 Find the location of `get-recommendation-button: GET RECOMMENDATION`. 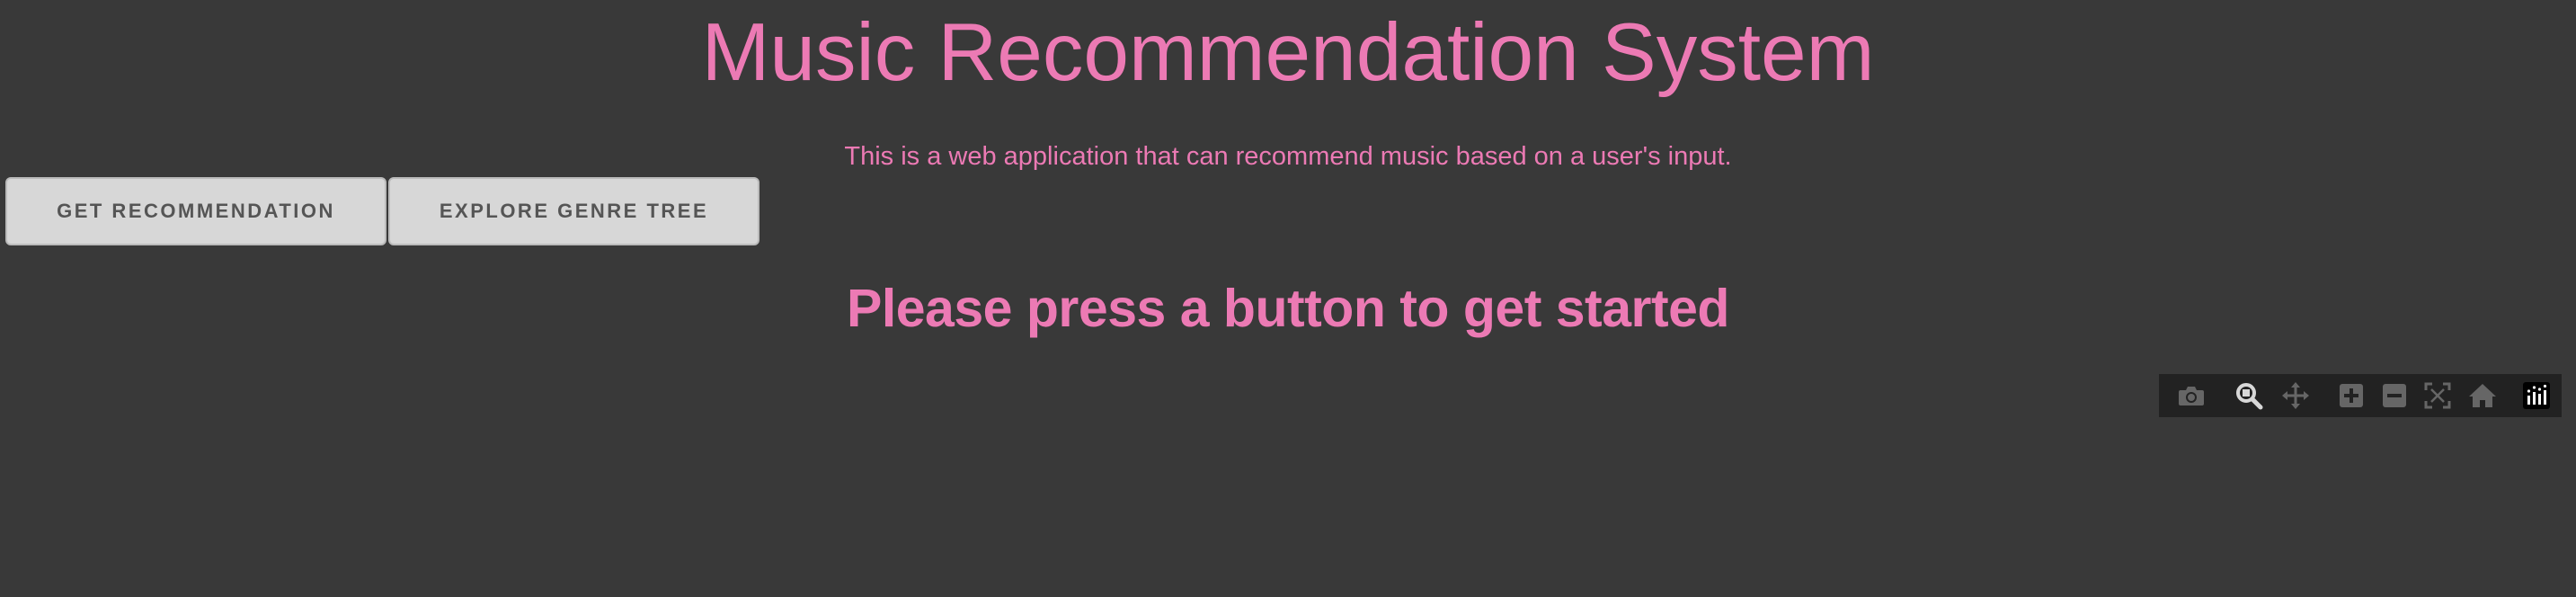

get-recommendation-button: GET RECOMMENDATION is located at coordinates (195, 211).